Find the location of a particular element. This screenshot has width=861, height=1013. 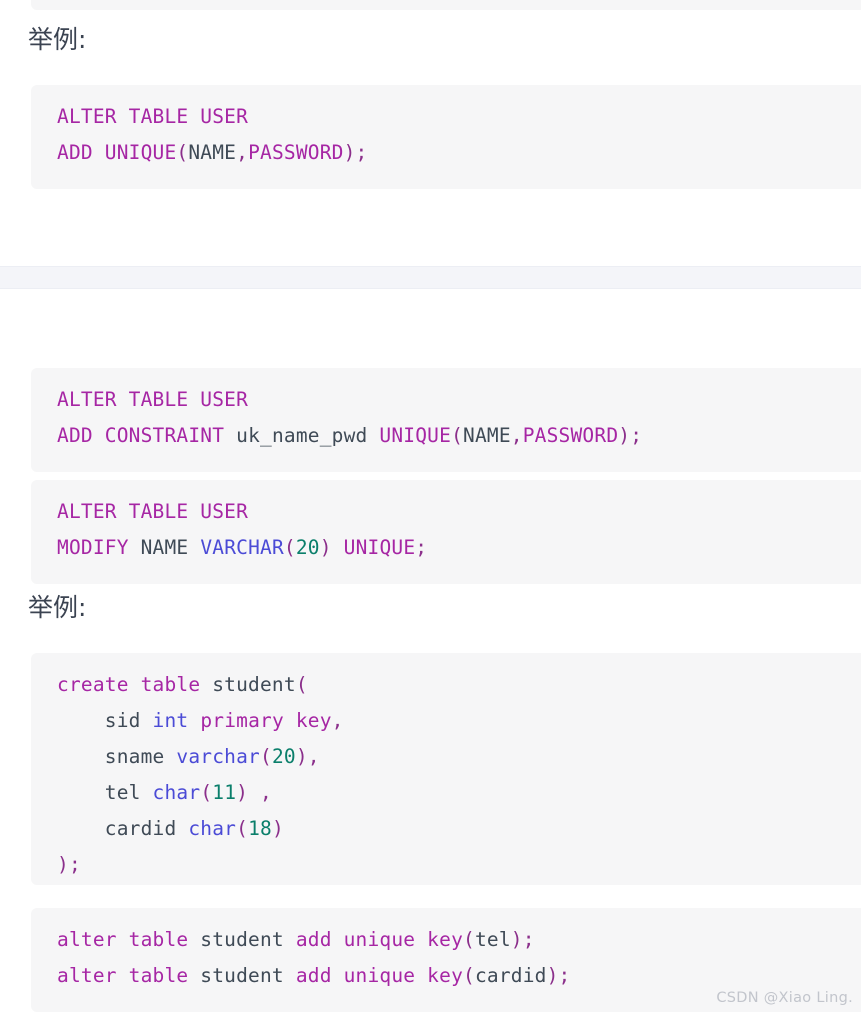

code-token: 18 is located at coordinates (260, 828).